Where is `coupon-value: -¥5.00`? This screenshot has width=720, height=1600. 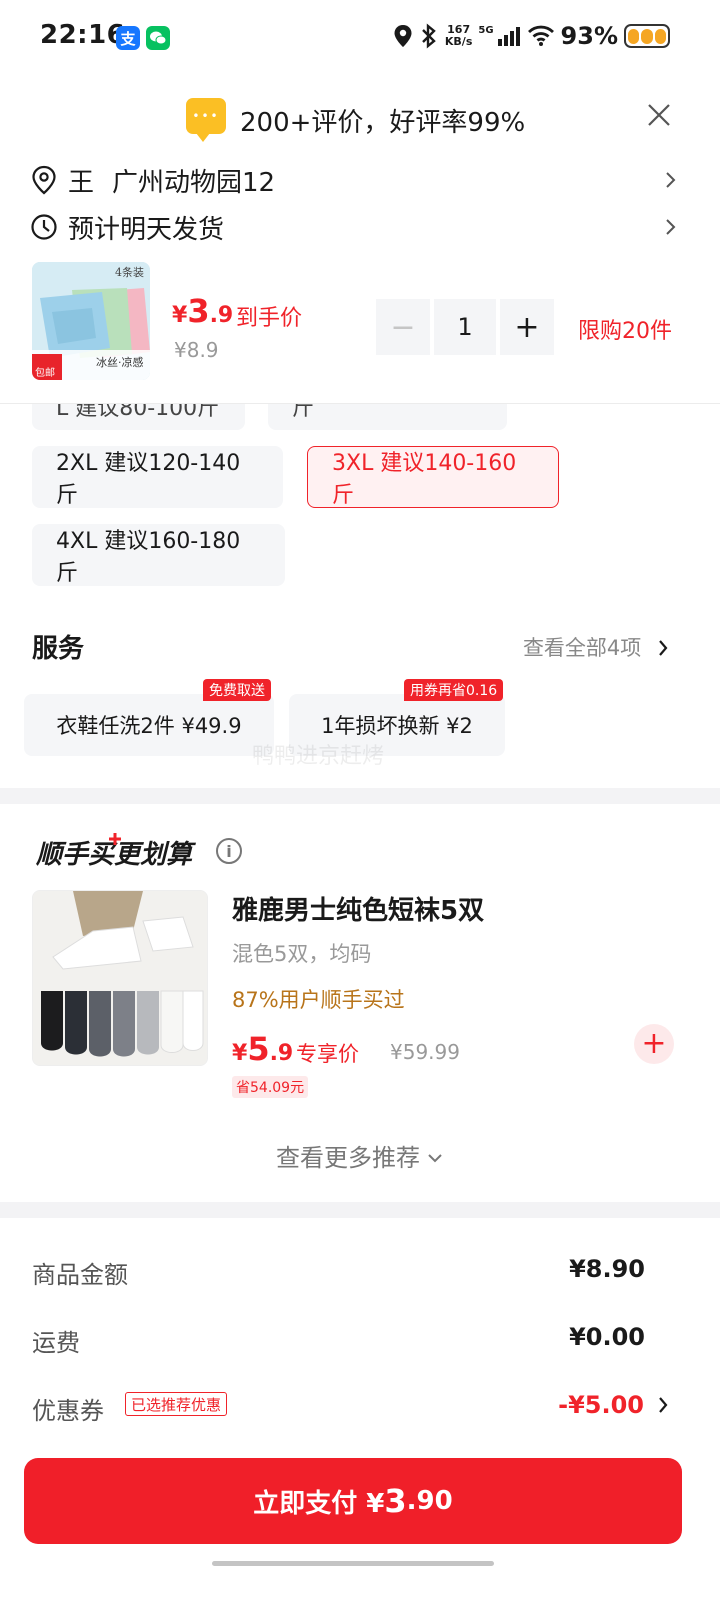 coupon-value: -¥5.00 is located at coordinates (601, 1405).